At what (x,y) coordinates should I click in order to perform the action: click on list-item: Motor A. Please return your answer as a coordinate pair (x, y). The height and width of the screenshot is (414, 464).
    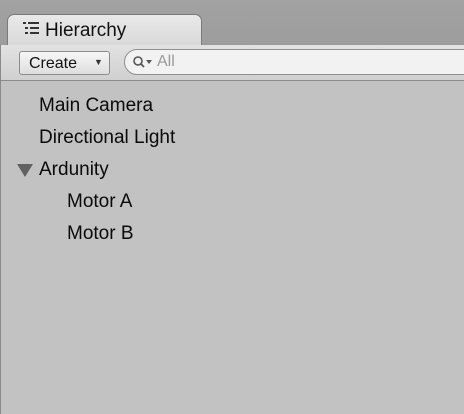
    Looking at the image, I should click on (232, 202).